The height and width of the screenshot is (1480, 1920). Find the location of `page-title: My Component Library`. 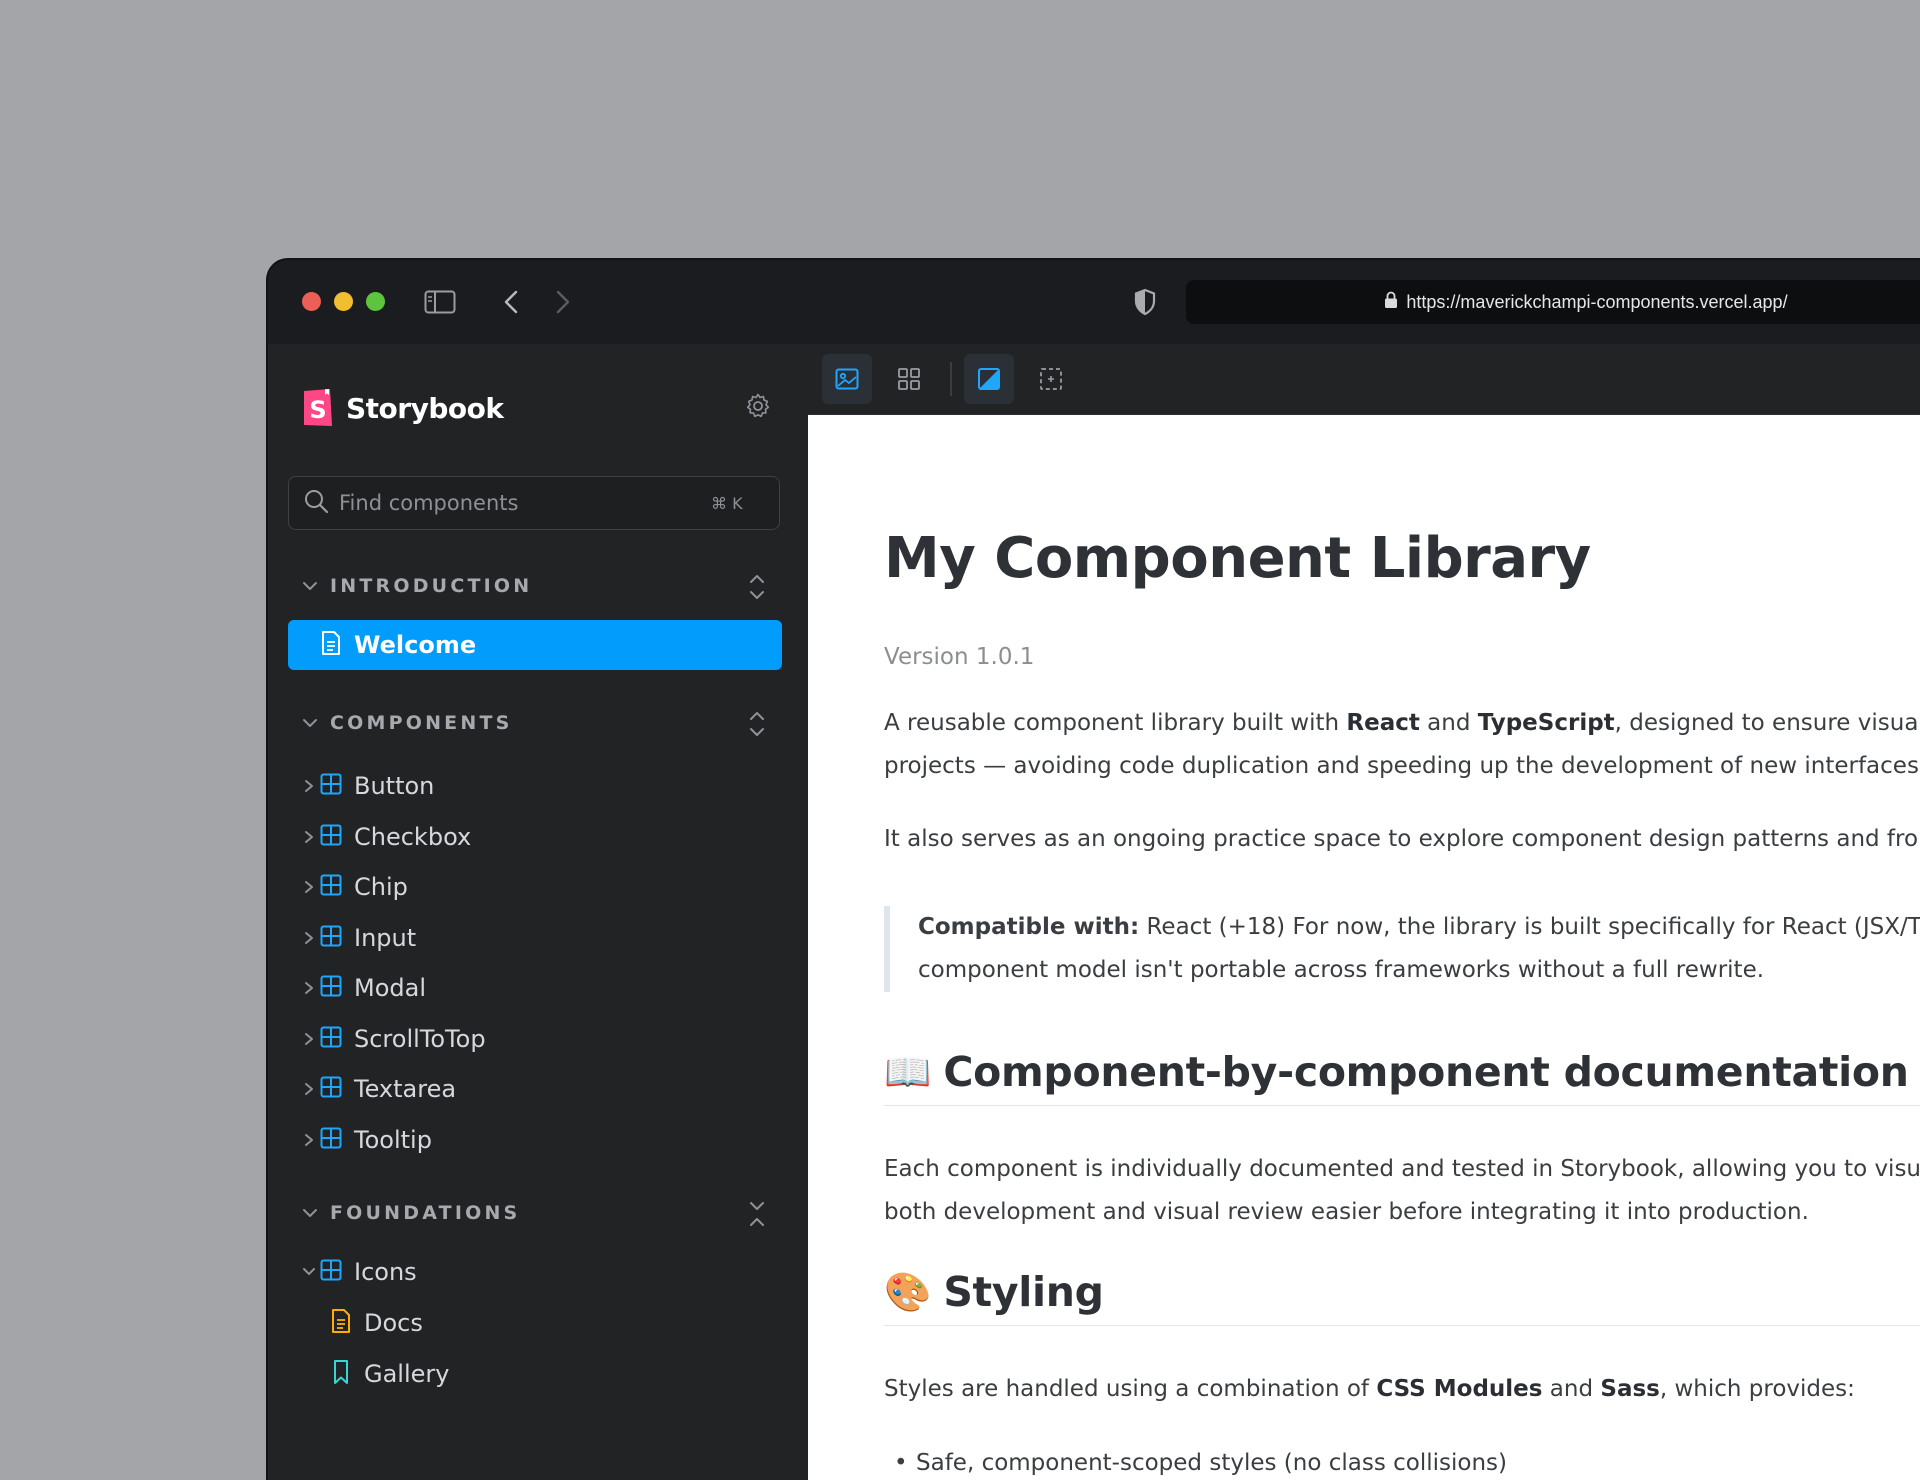

page-title: My Component Library is located at coordinates (1237, 558).